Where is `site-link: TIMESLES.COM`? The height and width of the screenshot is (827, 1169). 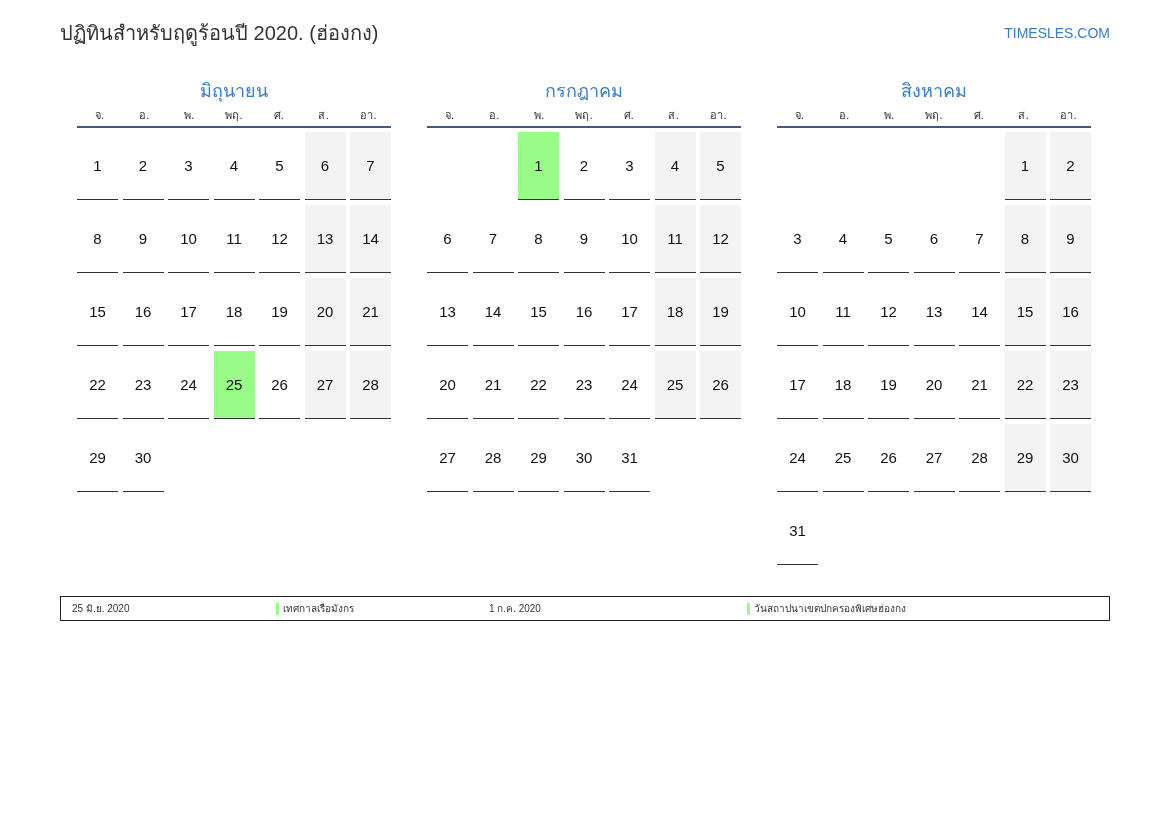
site-link: TIMESLES.COM is located at coordinates (1057, 33).